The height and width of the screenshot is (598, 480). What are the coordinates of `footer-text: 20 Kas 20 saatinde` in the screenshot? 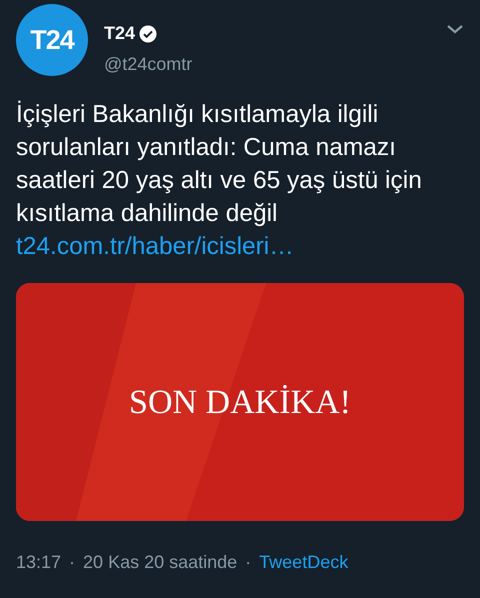 It's located at (160, 562).